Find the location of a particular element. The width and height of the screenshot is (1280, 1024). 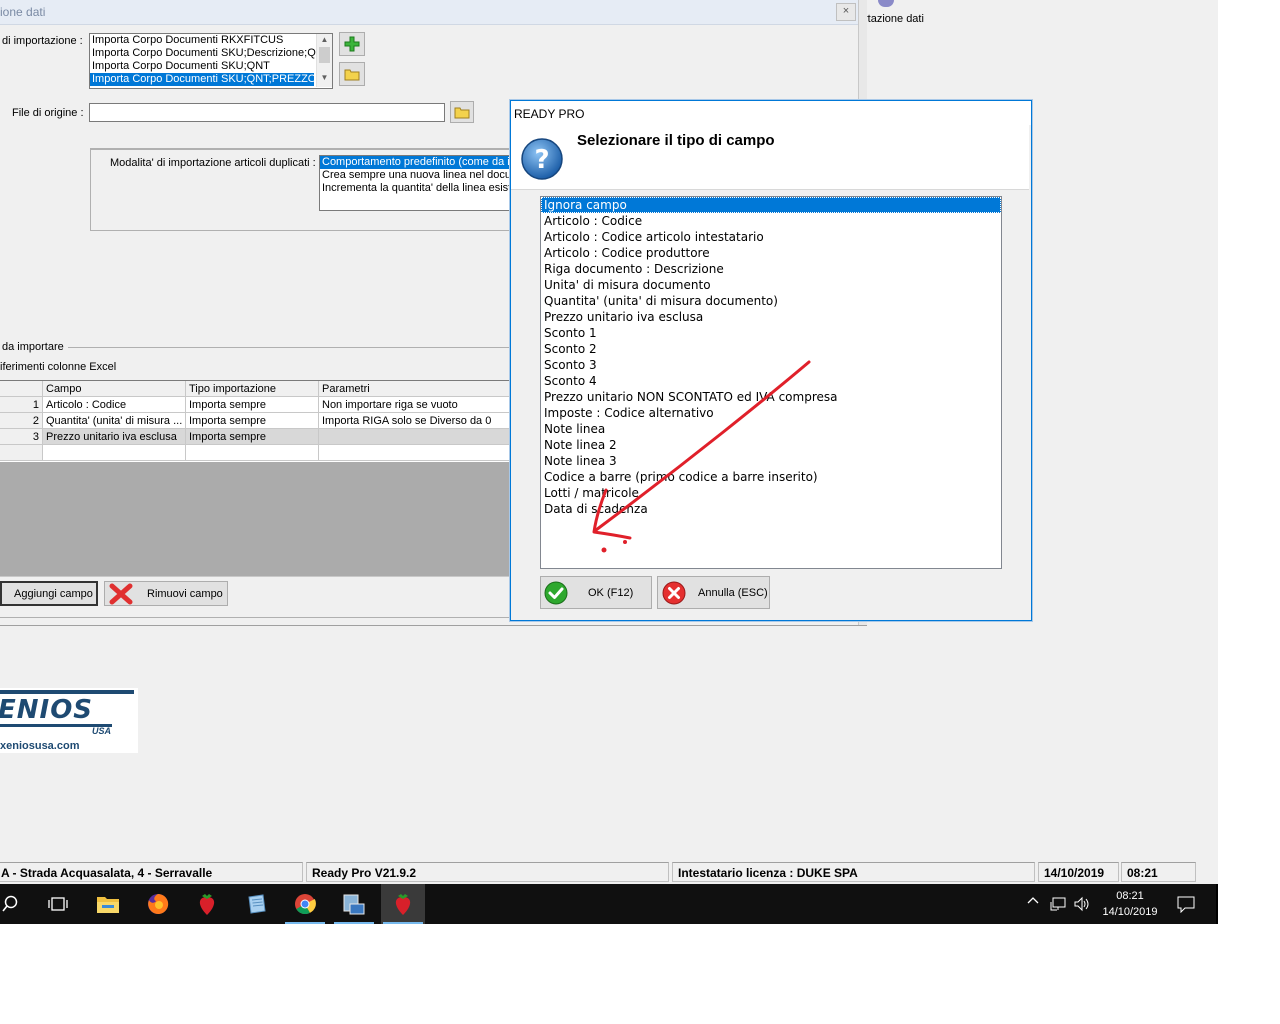

search-icon is located at coordinates (10, 903).